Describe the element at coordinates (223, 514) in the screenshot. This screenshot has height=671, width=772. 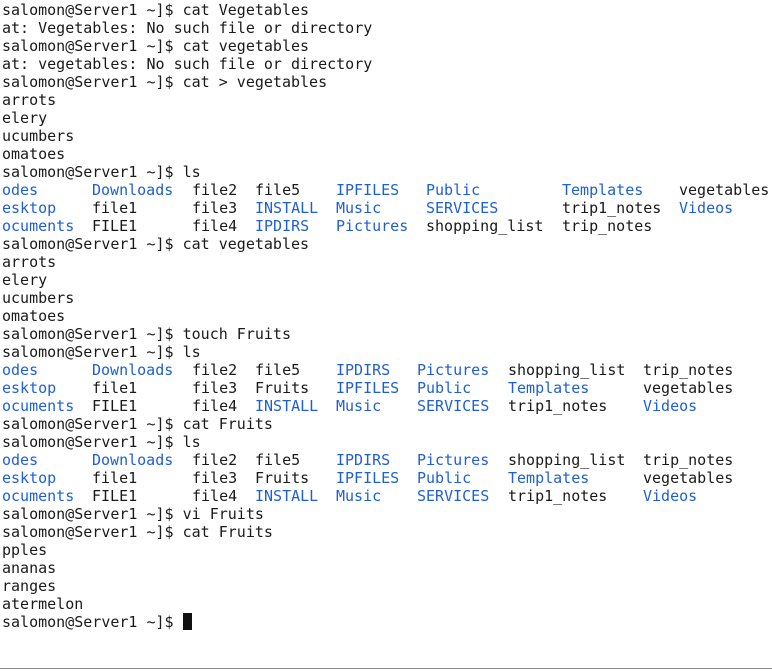
I see `command-text: vi Fruits` at that location.